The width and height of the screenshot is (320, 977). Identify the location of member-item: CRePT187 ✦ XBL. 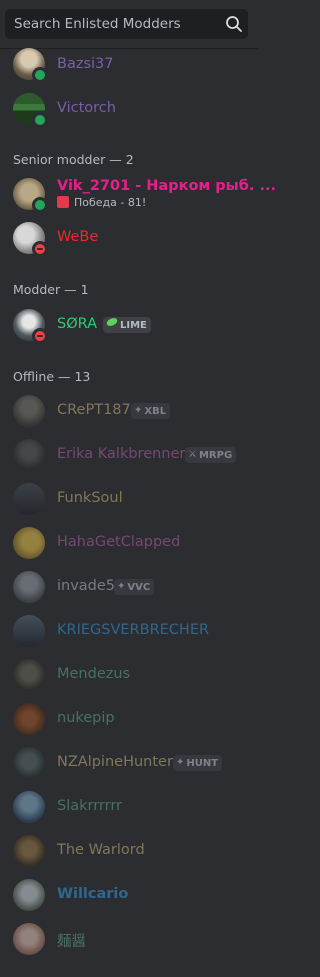
(129, 411).